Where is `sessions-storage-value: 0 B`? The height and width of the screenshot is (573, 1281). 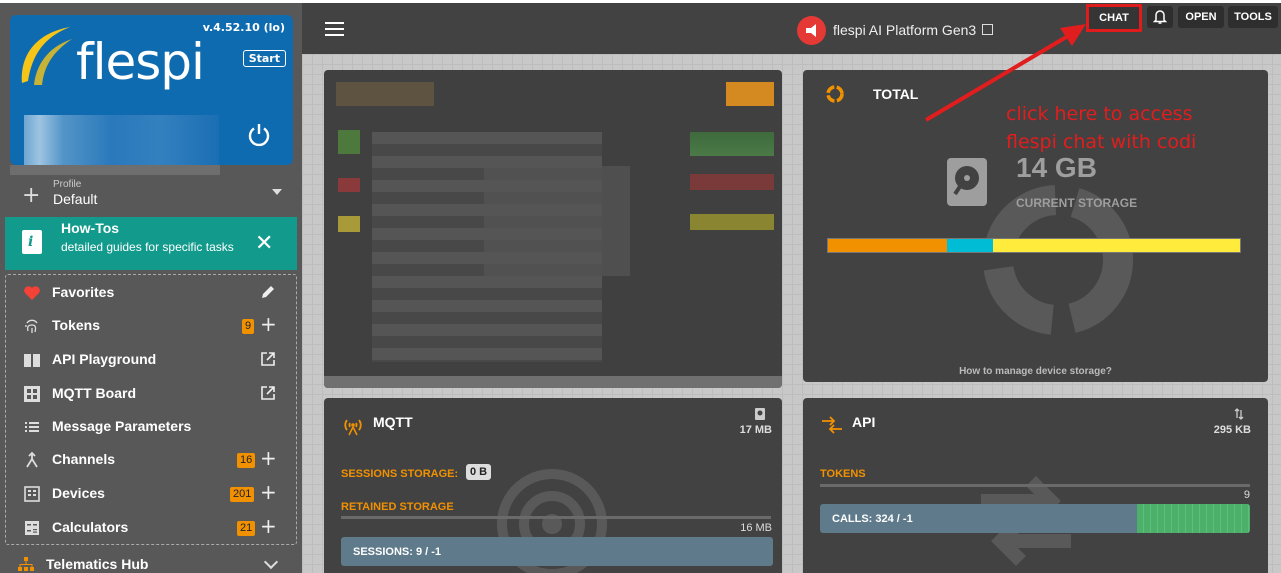 sessions-storage-value: 0 B is located at coordinates (479, 472).